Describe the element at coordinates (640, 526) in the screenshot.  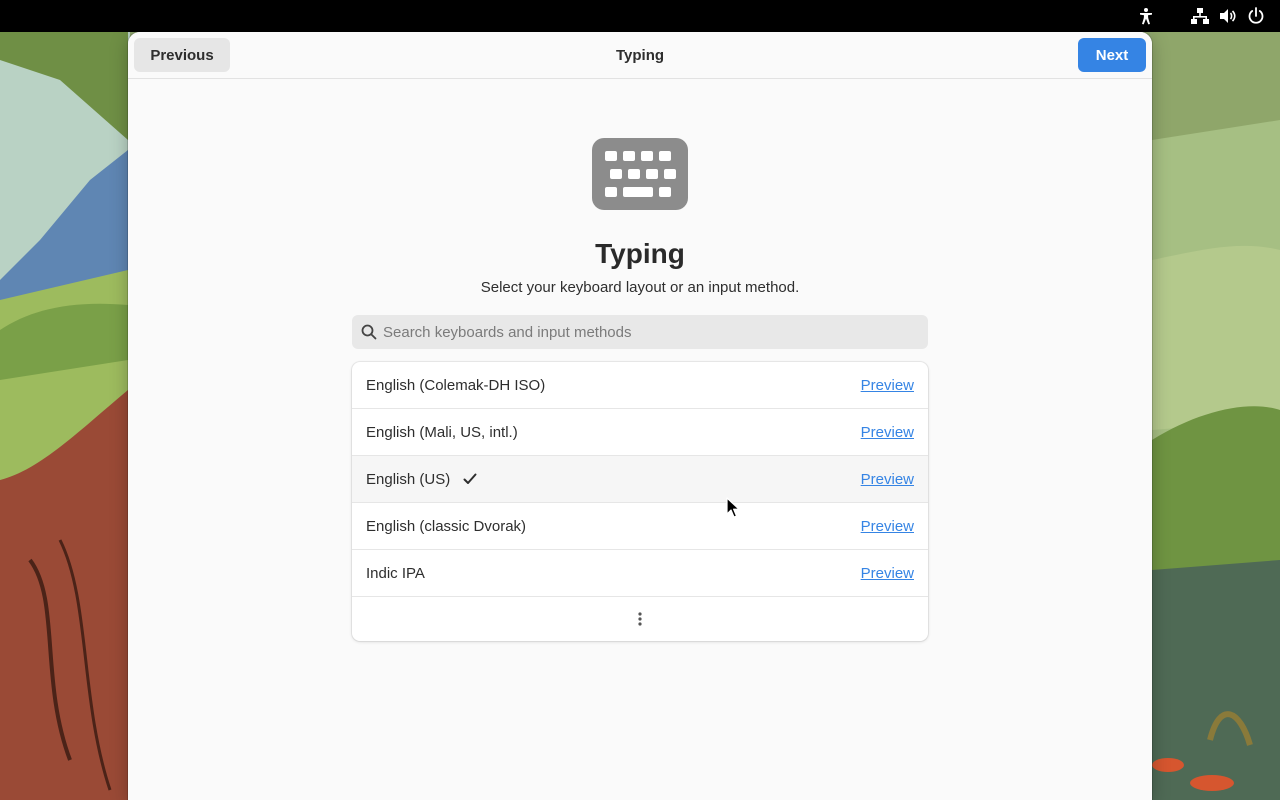
I see `layout-row: English (classic Dvorak) Preview` at that location.